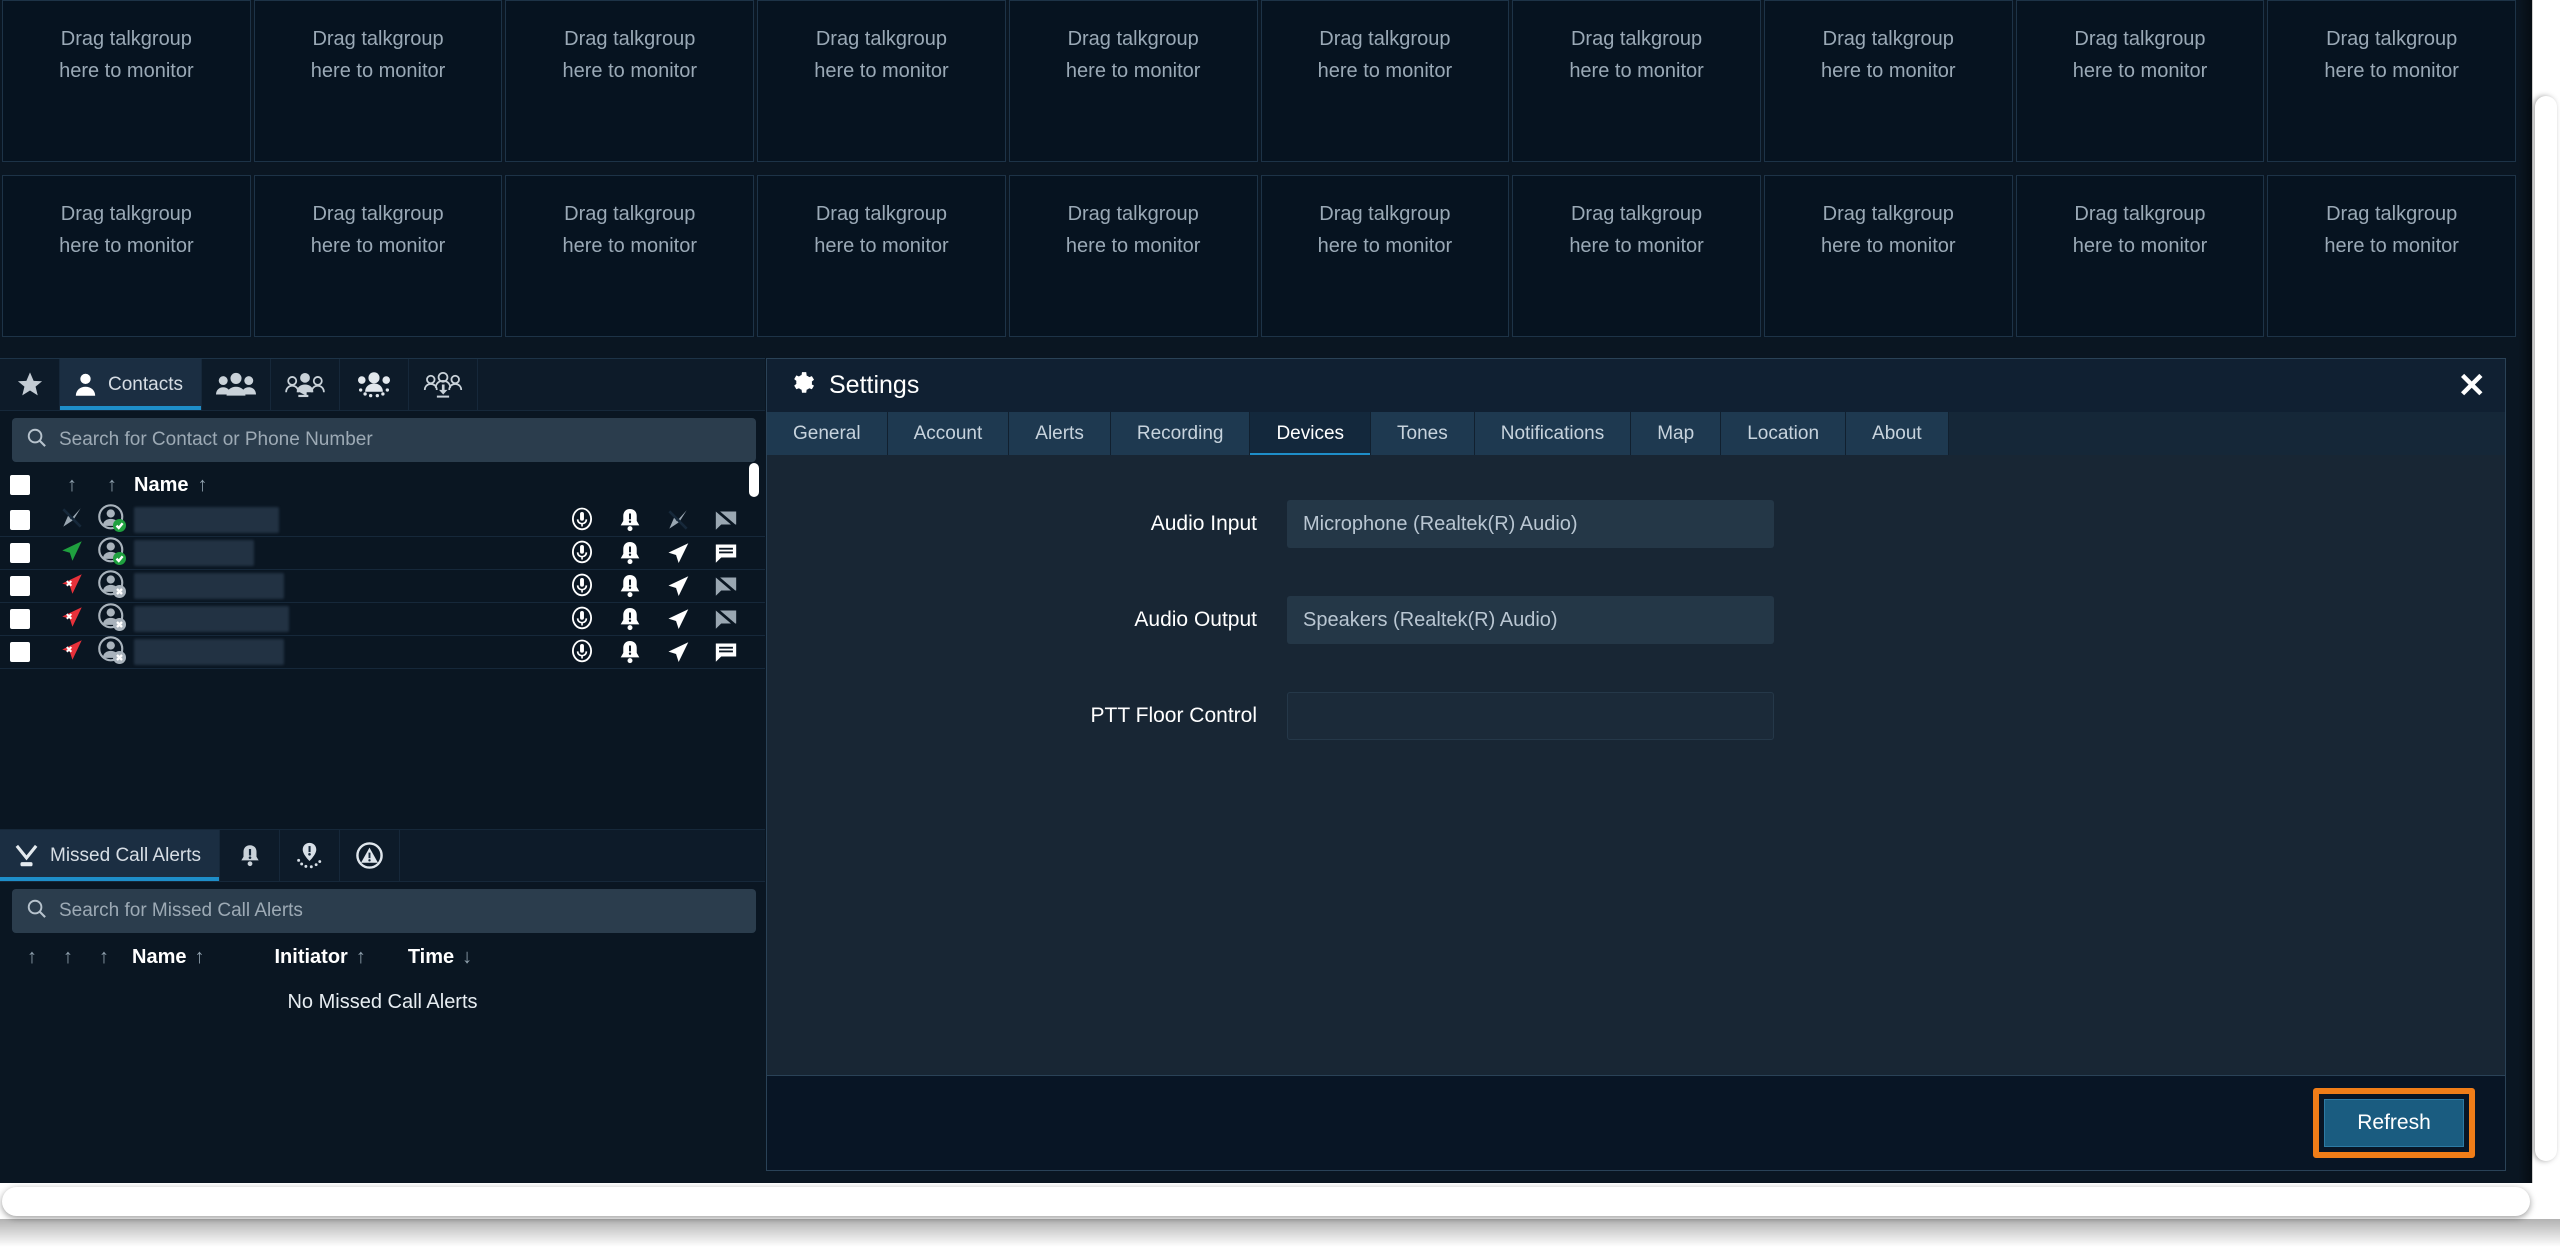  I want to click on tab-notifications: Notifications, so click(1553, 433).